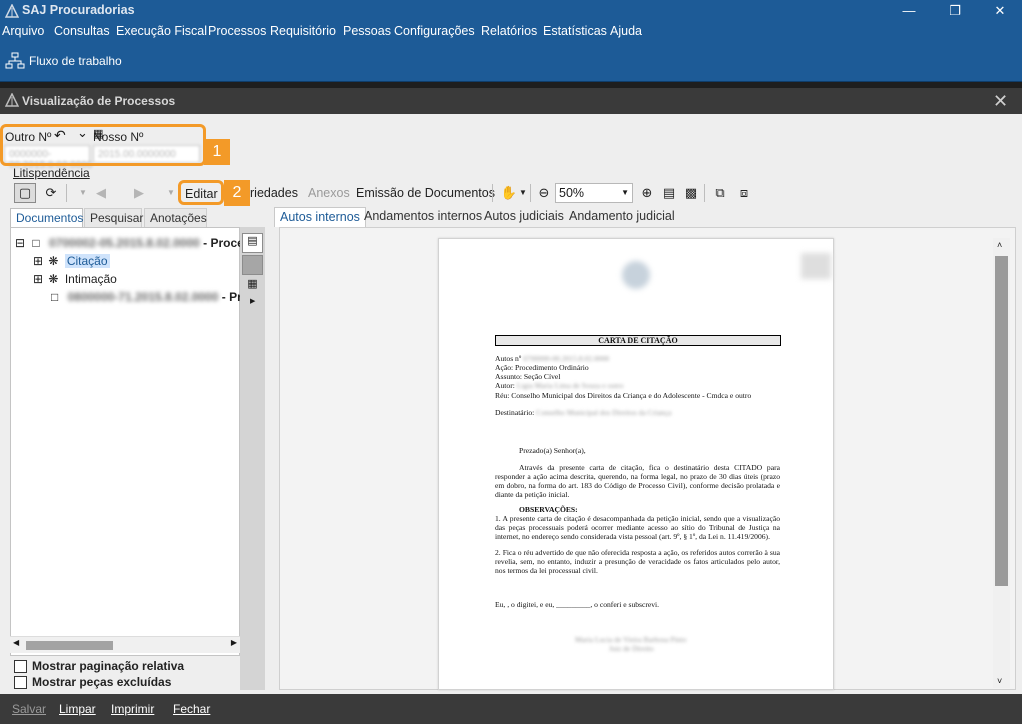  I want to click on previous-arrow-icon: ◀, so click(101, 193).